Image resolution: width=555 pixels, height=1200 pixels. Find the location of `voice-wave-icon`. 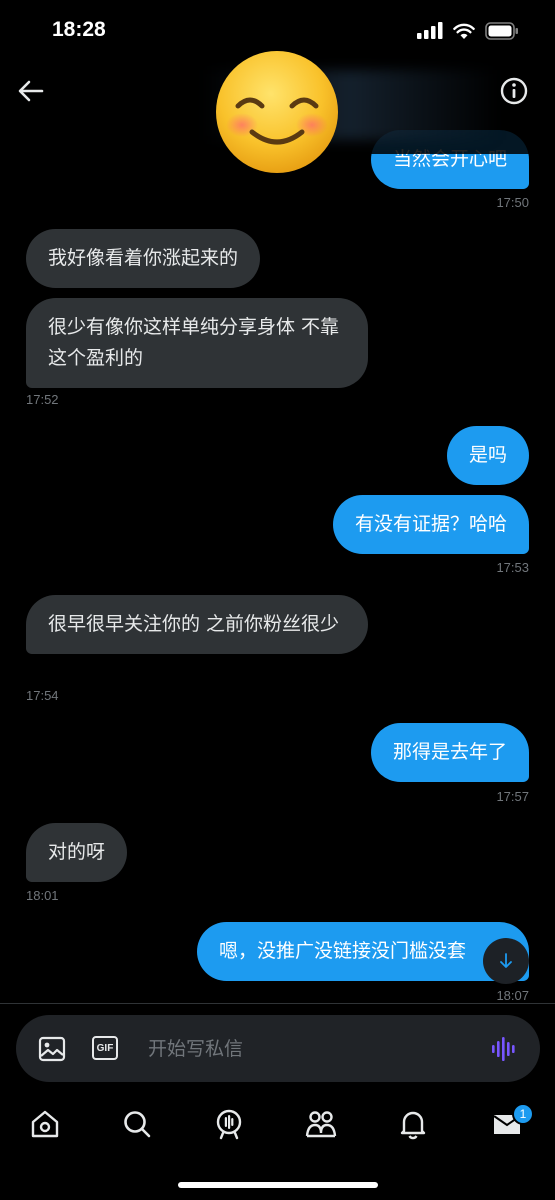

voice-wave-icon is located at coordinates (503, 1049).